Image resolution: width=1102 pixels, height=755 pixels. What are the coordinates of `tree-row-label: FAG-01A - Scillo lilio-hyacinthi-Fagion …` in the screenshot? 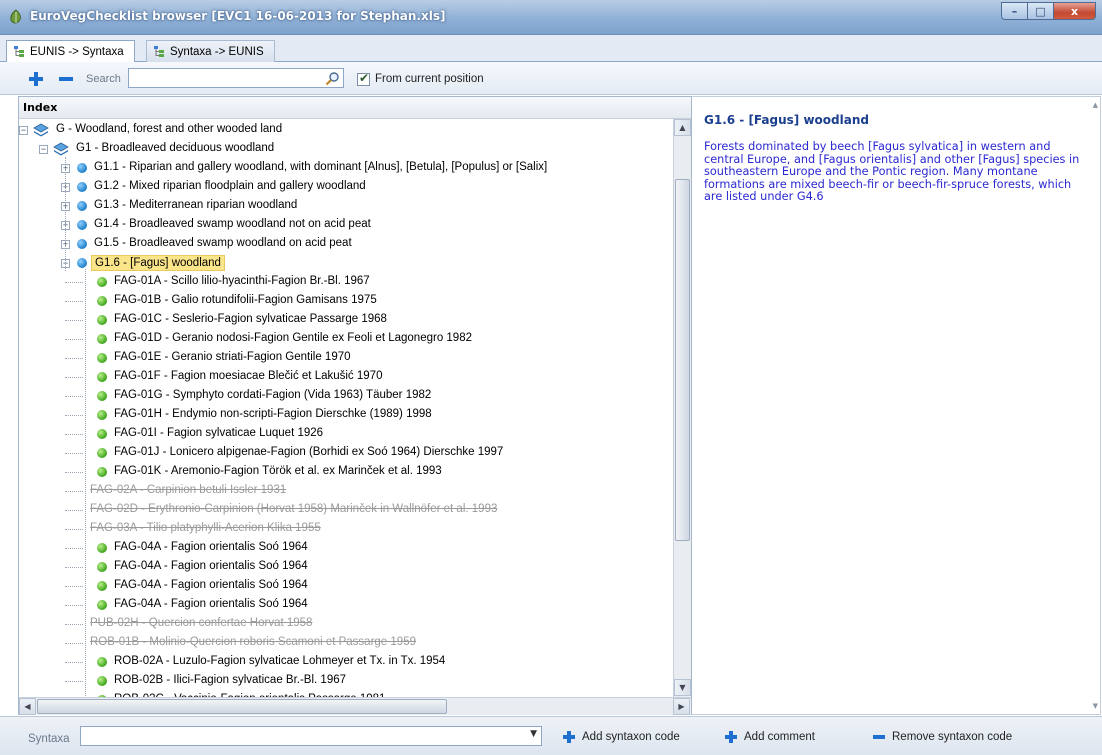 It's located at (242, 281).